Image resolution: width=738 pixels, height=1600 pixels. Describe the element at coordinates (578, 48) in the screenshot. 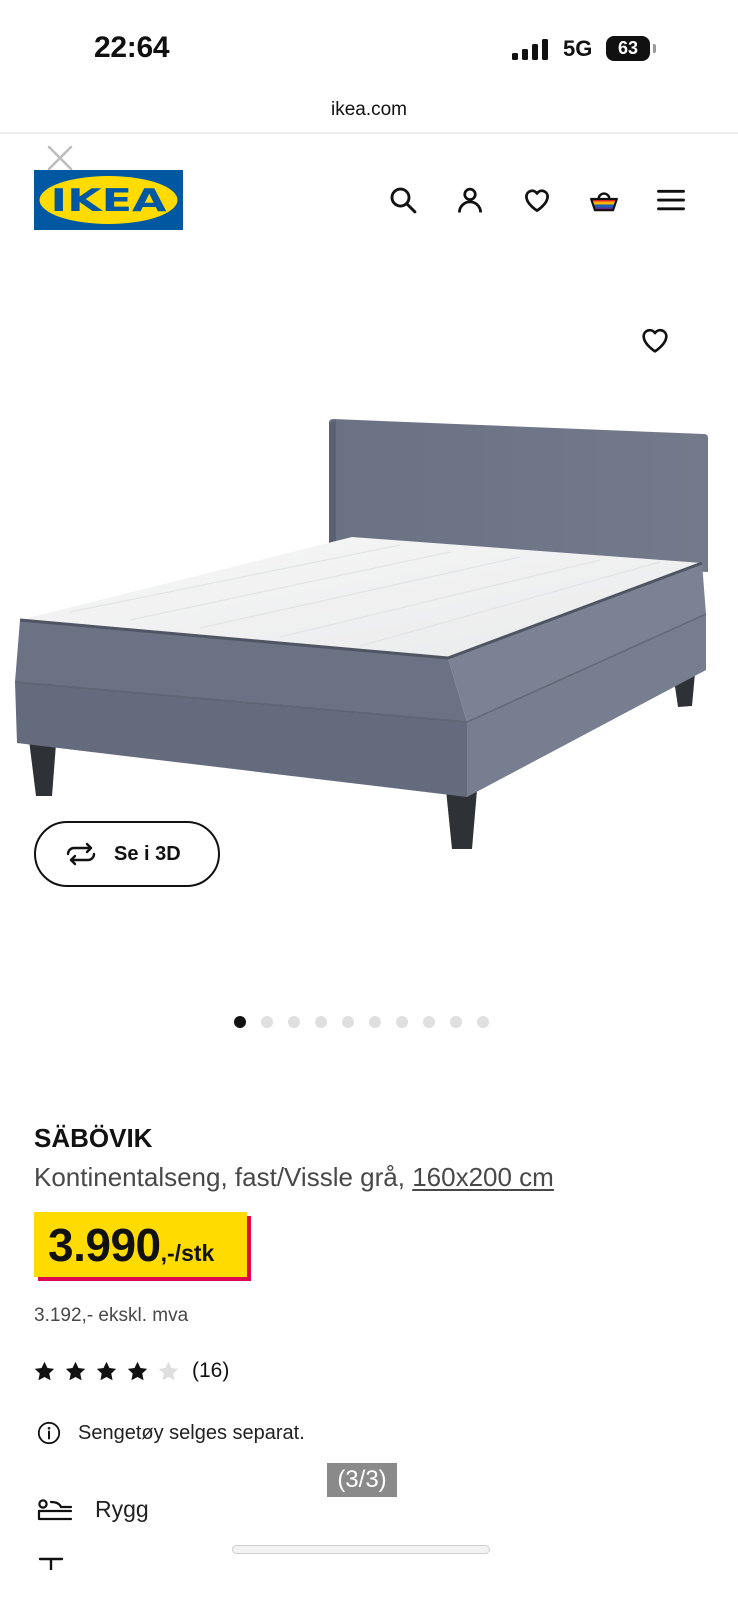

I see `network-type: 5G` at that location.